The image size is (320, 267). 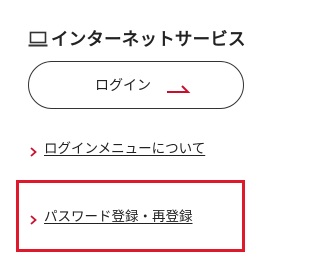 What do you see at coordinates (38, 39) in the screenshot?
I see `laptop-icon` at bounding box center [38, 39].